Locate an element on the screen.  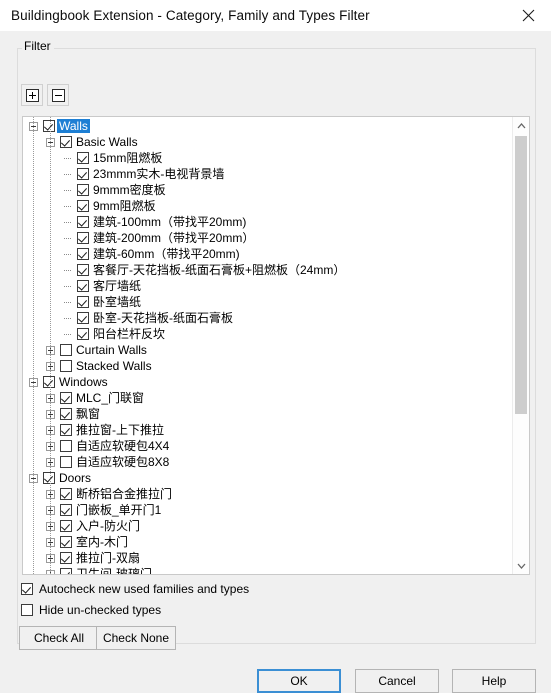
scroll-down-button is located at coordinates (521, 565).